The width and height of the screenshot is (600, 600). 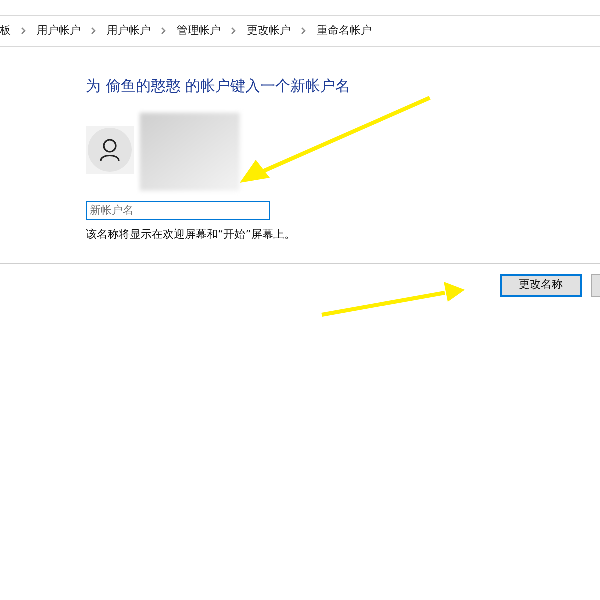 What do you see at coordinates (541, 285) in the screenshot?
I see `action-button: 更改名称` at bounding box center [541, 285].